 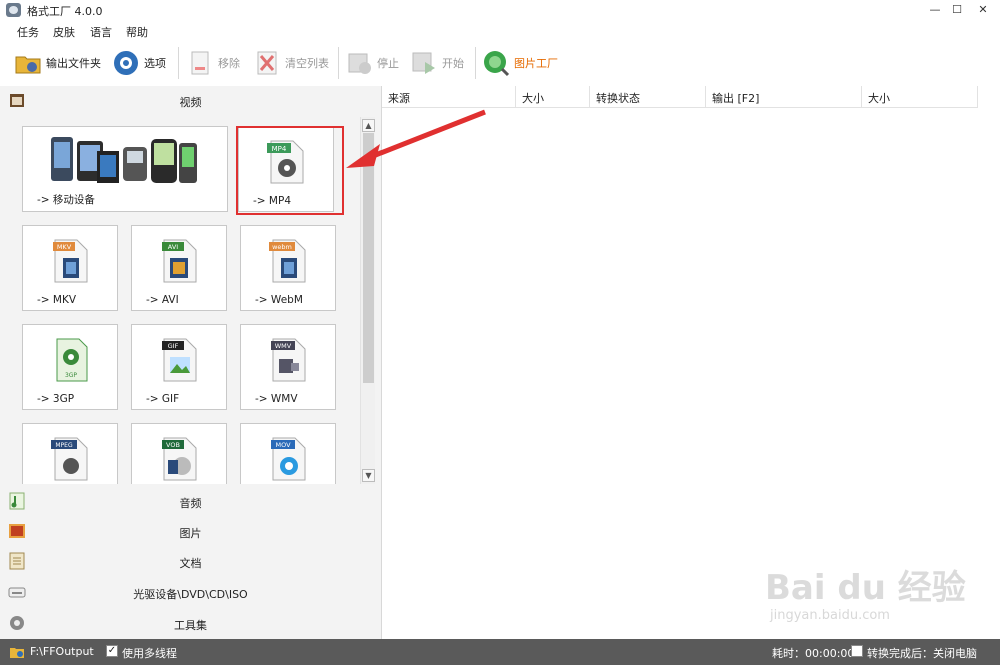 I want to click on category-optical-drive: 光驱设备\DVD\CD\ISO, so click(x=190, y=592).